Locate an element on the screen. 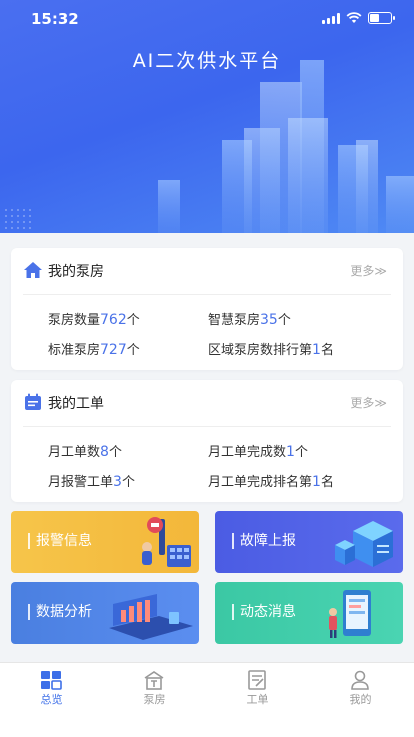 The image size is (414, 737). cellular-signal-icon is located at coordinates (331, 18).